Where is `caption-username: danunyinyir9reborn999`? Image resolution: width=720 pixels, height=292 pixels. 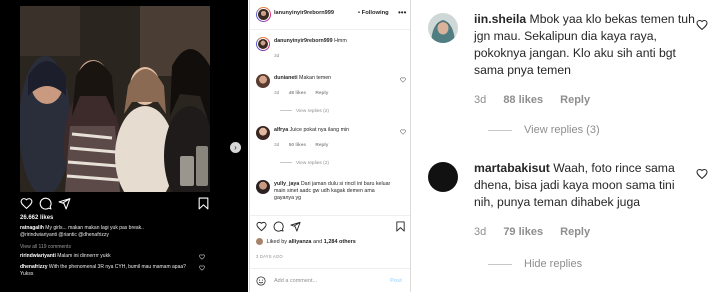 caption-username: danunyinyir9reborn999 is located at coordinates (303, 41).